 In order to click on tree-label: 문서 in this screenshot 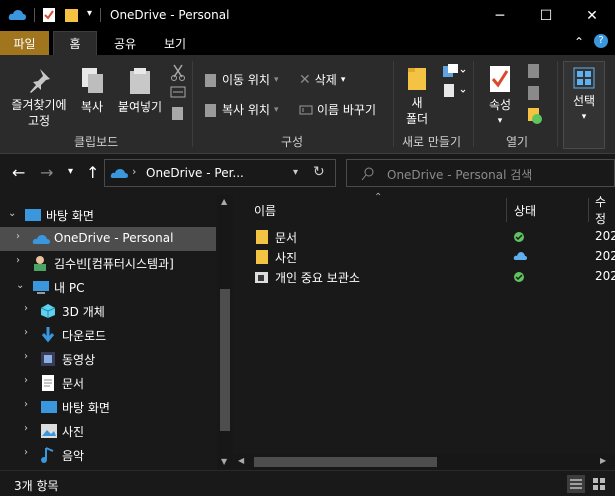, I will do `click(73, 384)`.